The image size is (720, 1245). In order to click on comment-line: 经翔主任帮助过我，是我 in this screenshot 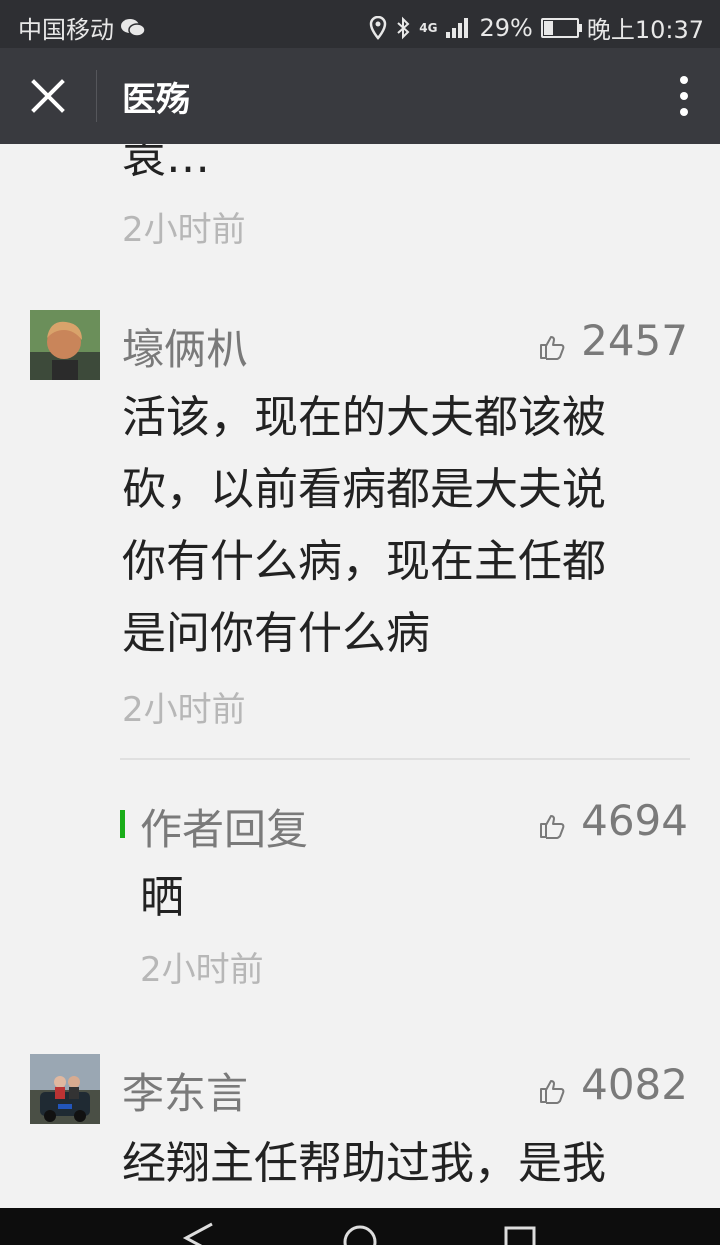, I will do `click(364, 1163)`.